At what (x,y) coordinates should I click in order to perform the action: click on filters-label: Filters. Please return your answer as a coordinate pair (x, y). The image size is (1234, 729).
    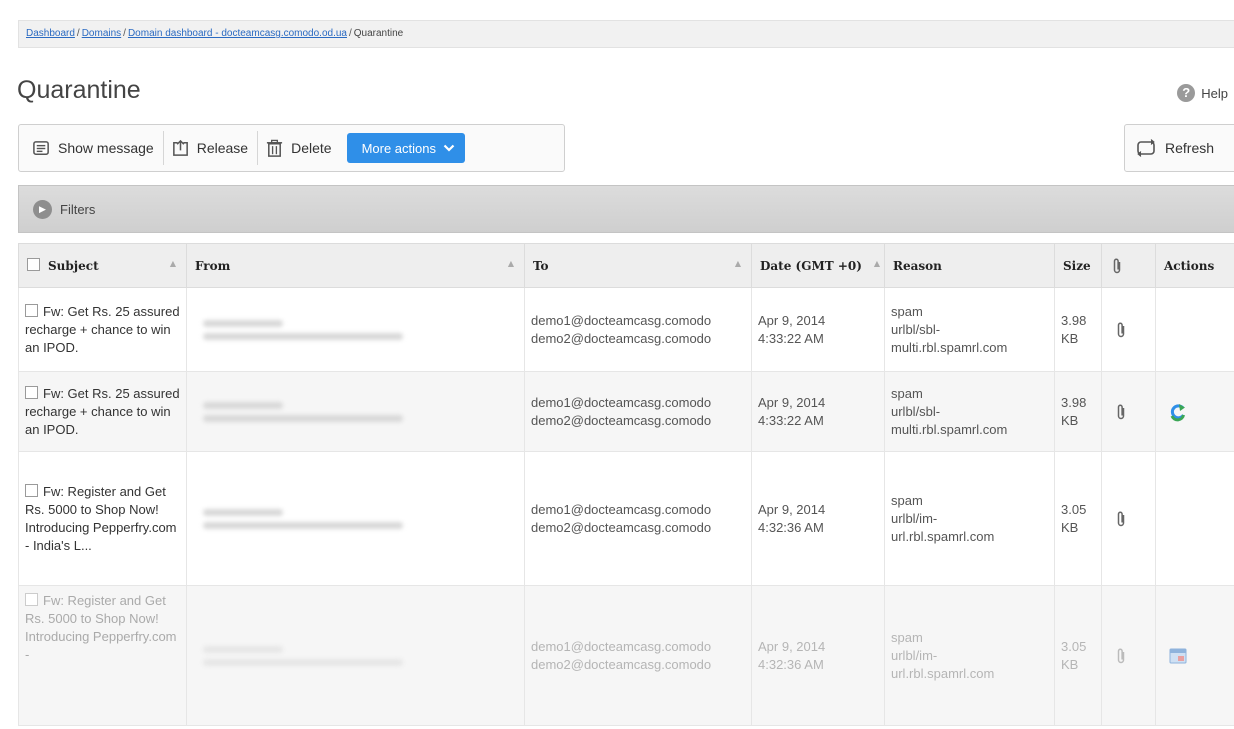
    Looking at the image, I should click on (78, 209).